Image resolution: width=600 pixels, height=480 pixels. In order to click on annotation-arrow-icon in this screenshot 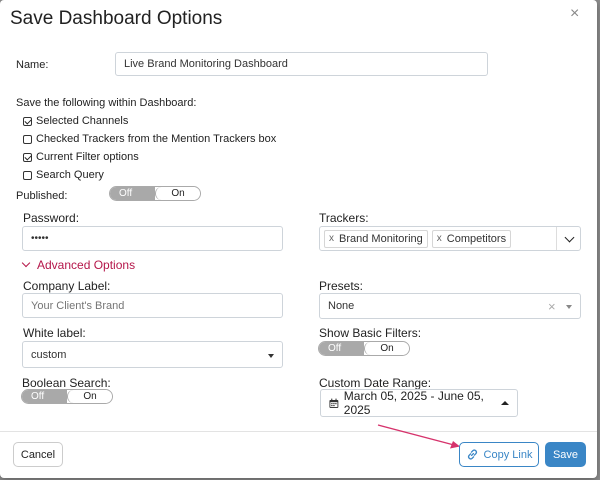, I will do `click(418, 436)`.